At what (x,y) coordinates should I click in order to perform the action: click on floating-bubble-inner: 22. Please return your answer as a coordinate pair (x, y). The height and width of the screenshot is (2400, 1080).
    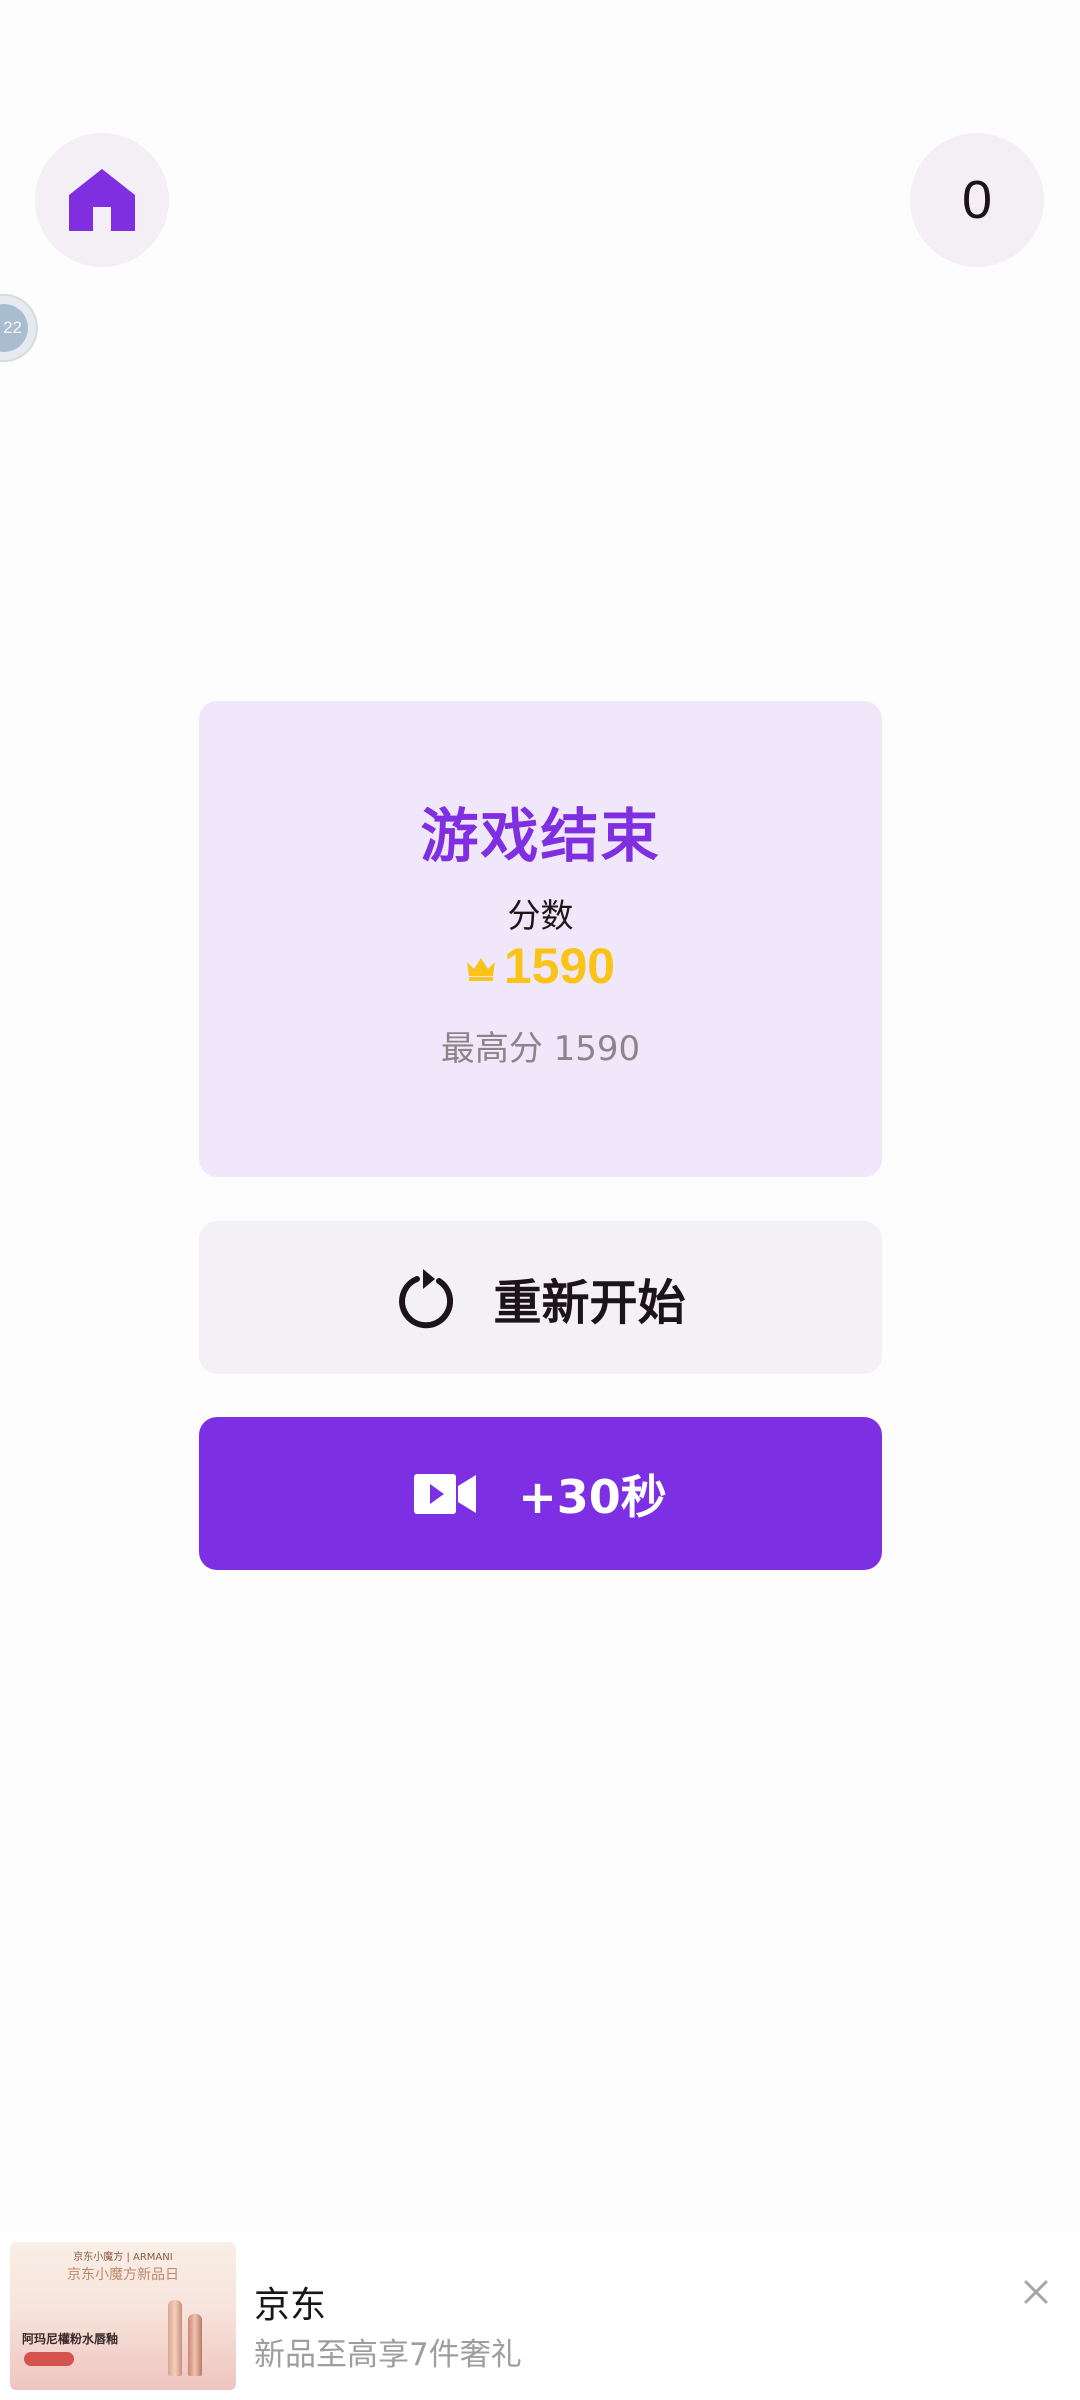
    Looking at the image, I should click on (14, 328).